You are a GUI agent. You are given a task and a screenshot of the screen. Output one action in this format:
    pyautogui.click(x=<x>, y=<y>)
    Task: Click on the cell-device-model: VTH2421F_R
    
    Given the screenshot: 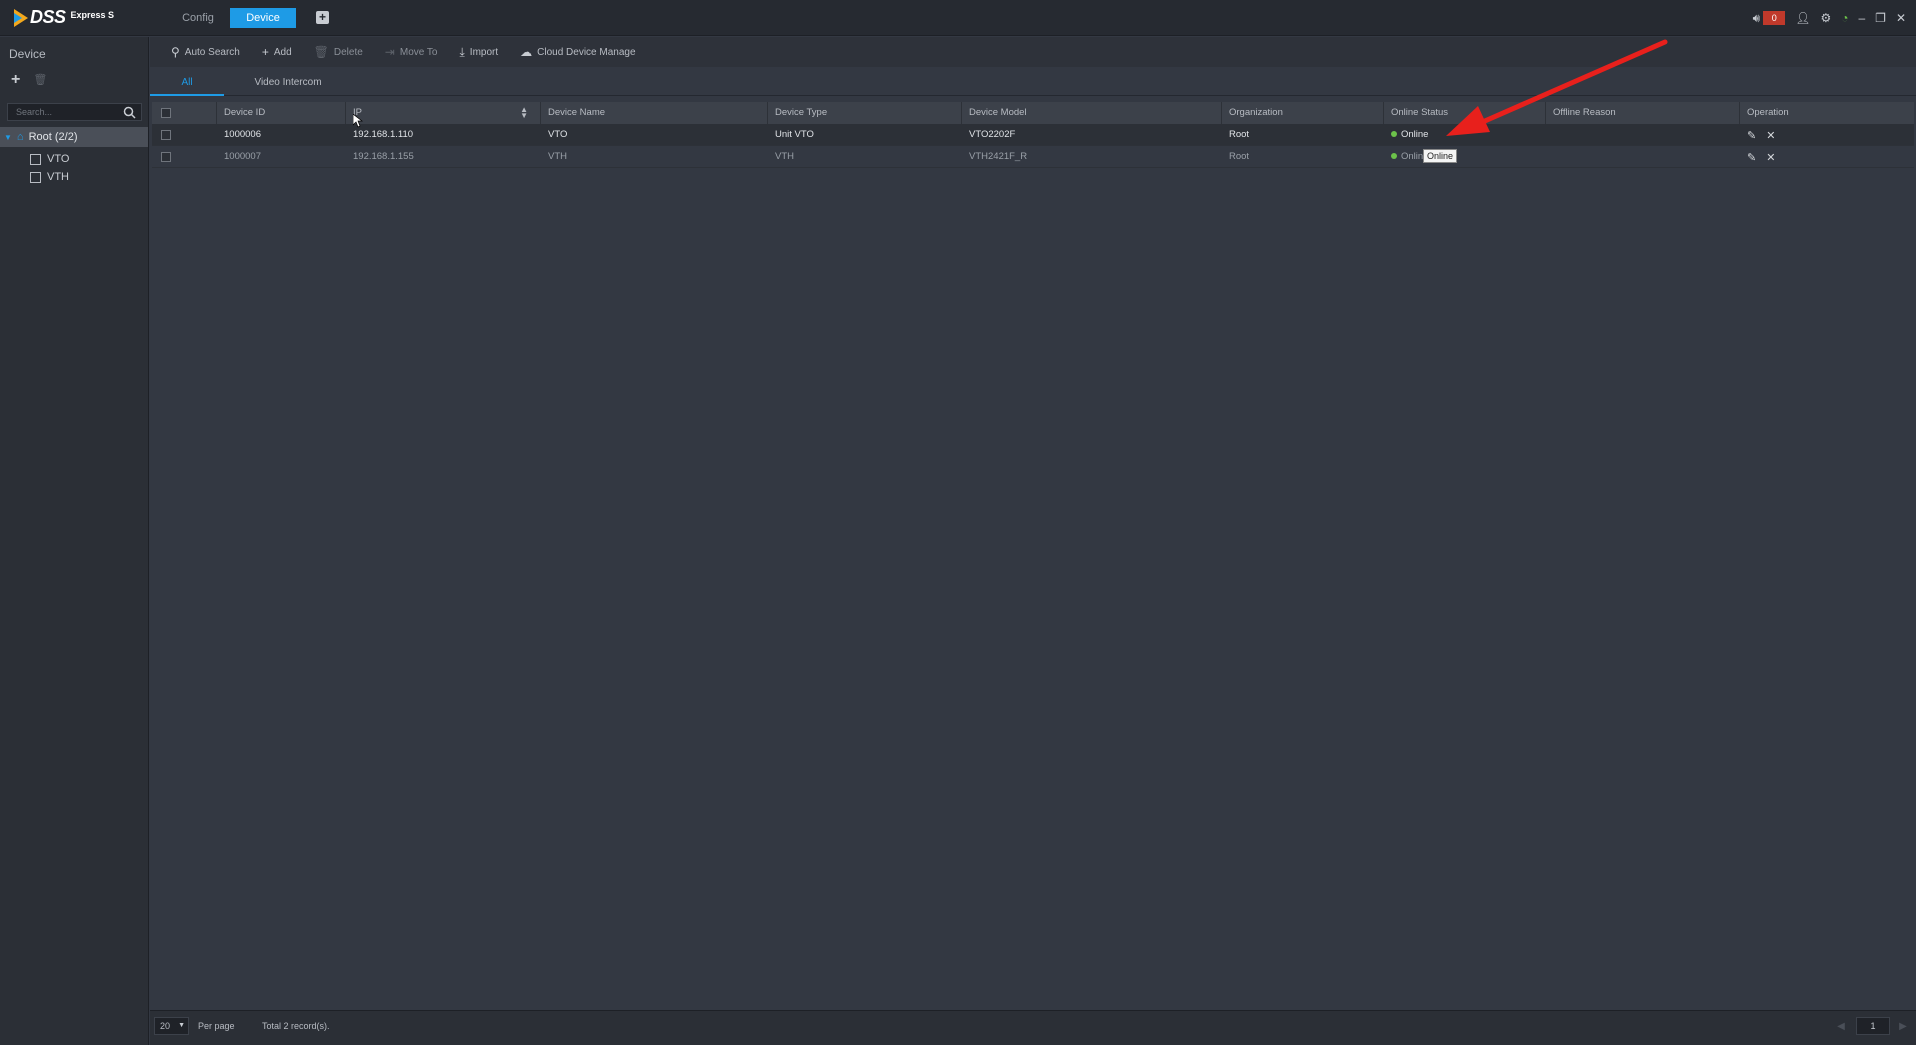 What is the action you would take?
    pyautogui.click(x=998, y=156)
    